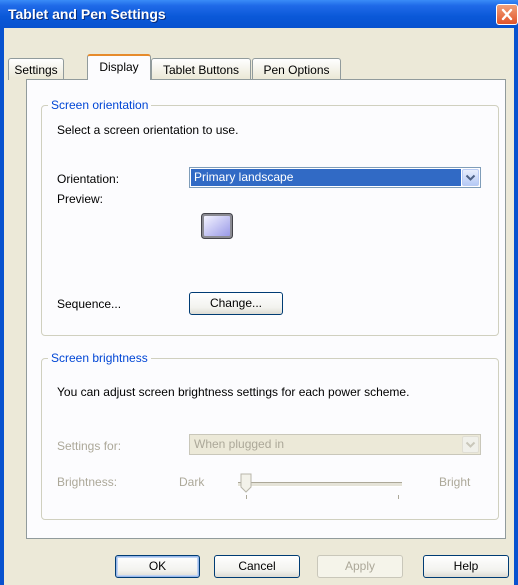  I want to click on power-scheme-select-value: When plugged in, so click(239, 444).